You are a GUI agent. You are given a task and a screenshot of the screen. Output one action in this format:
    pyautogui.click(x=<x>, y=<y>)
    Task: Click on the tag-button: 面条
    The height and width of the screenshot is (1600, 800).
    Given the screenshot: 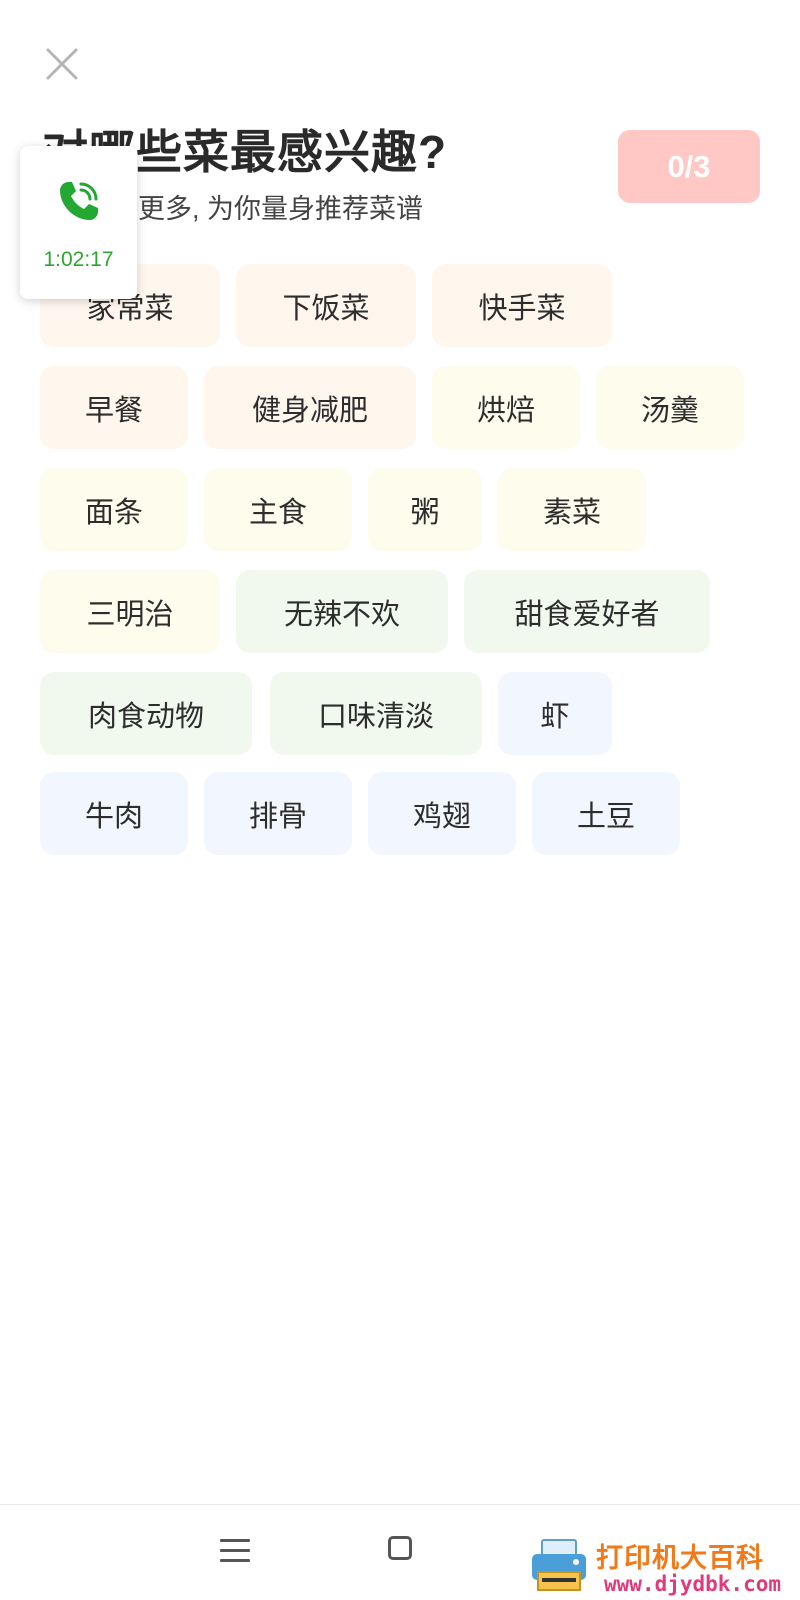 What is the action you would take?
    pyautogui.click(x=114, y=509)
    